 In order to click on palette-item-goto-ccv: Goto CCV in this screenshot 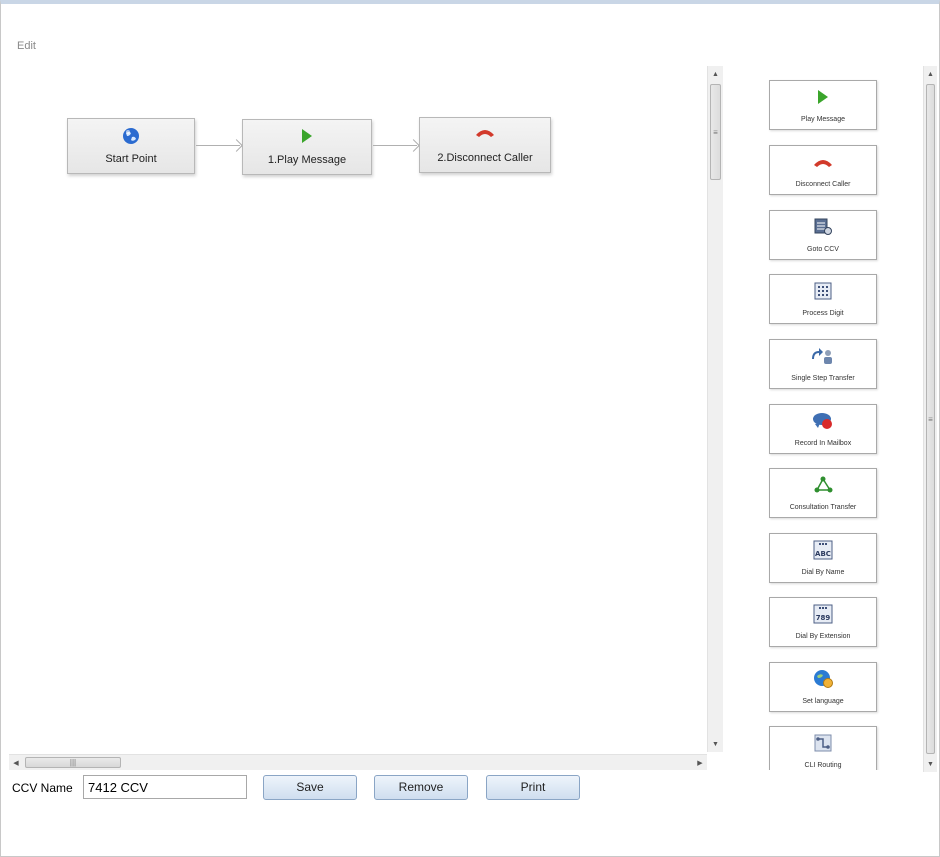, I will do `click(823, 235)`.